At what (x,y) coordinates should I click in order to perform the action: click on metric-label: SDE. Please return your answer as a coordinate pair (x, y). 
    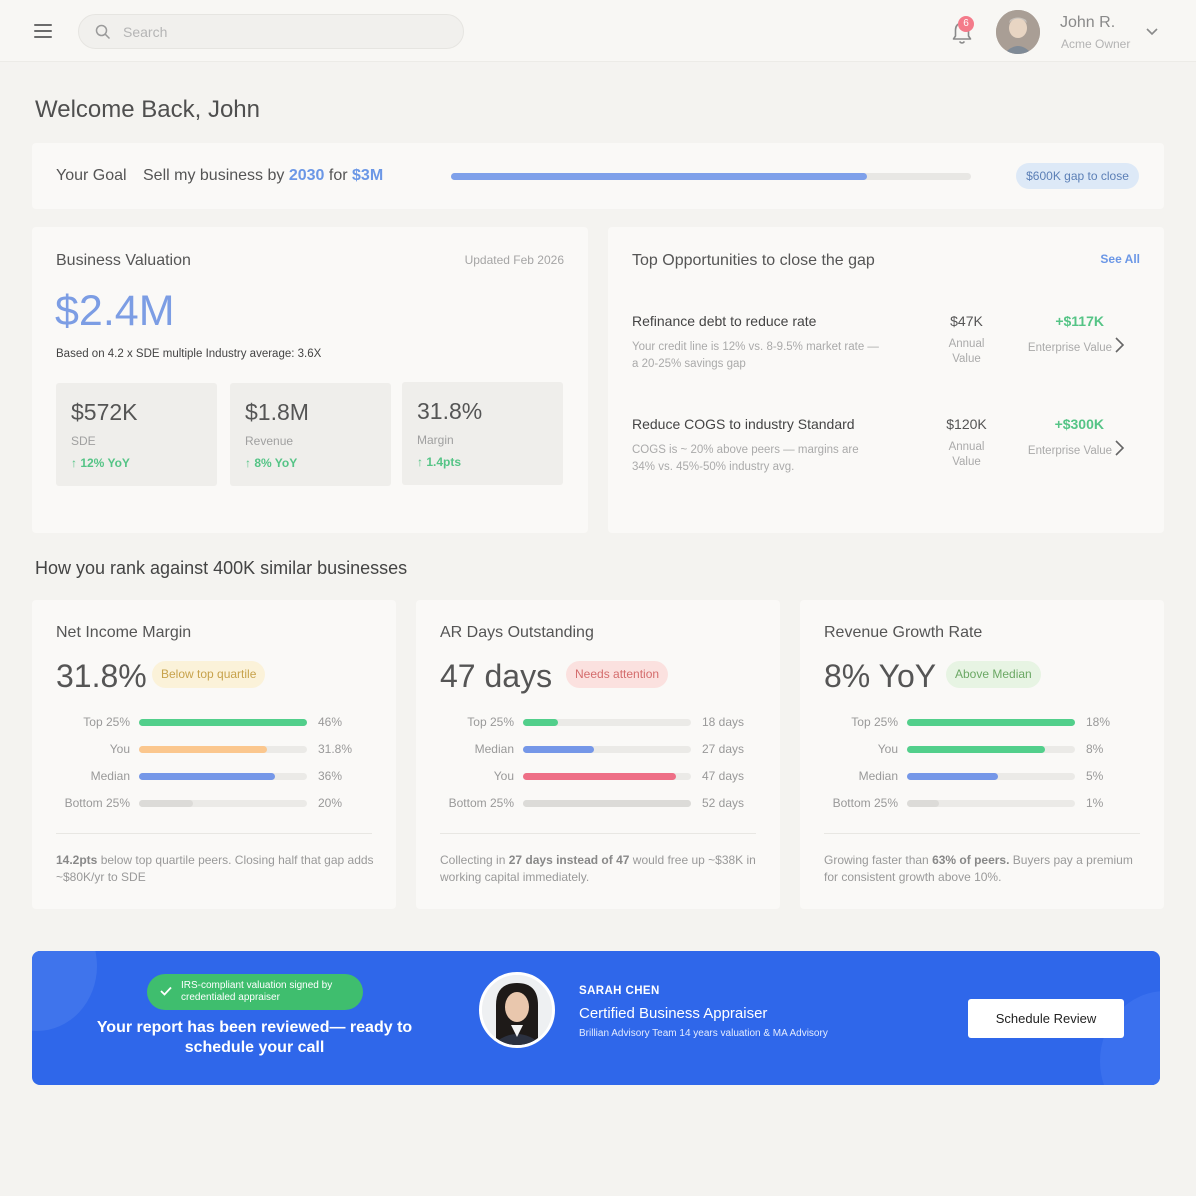
    Looking at the image, I should click on (83, 441).